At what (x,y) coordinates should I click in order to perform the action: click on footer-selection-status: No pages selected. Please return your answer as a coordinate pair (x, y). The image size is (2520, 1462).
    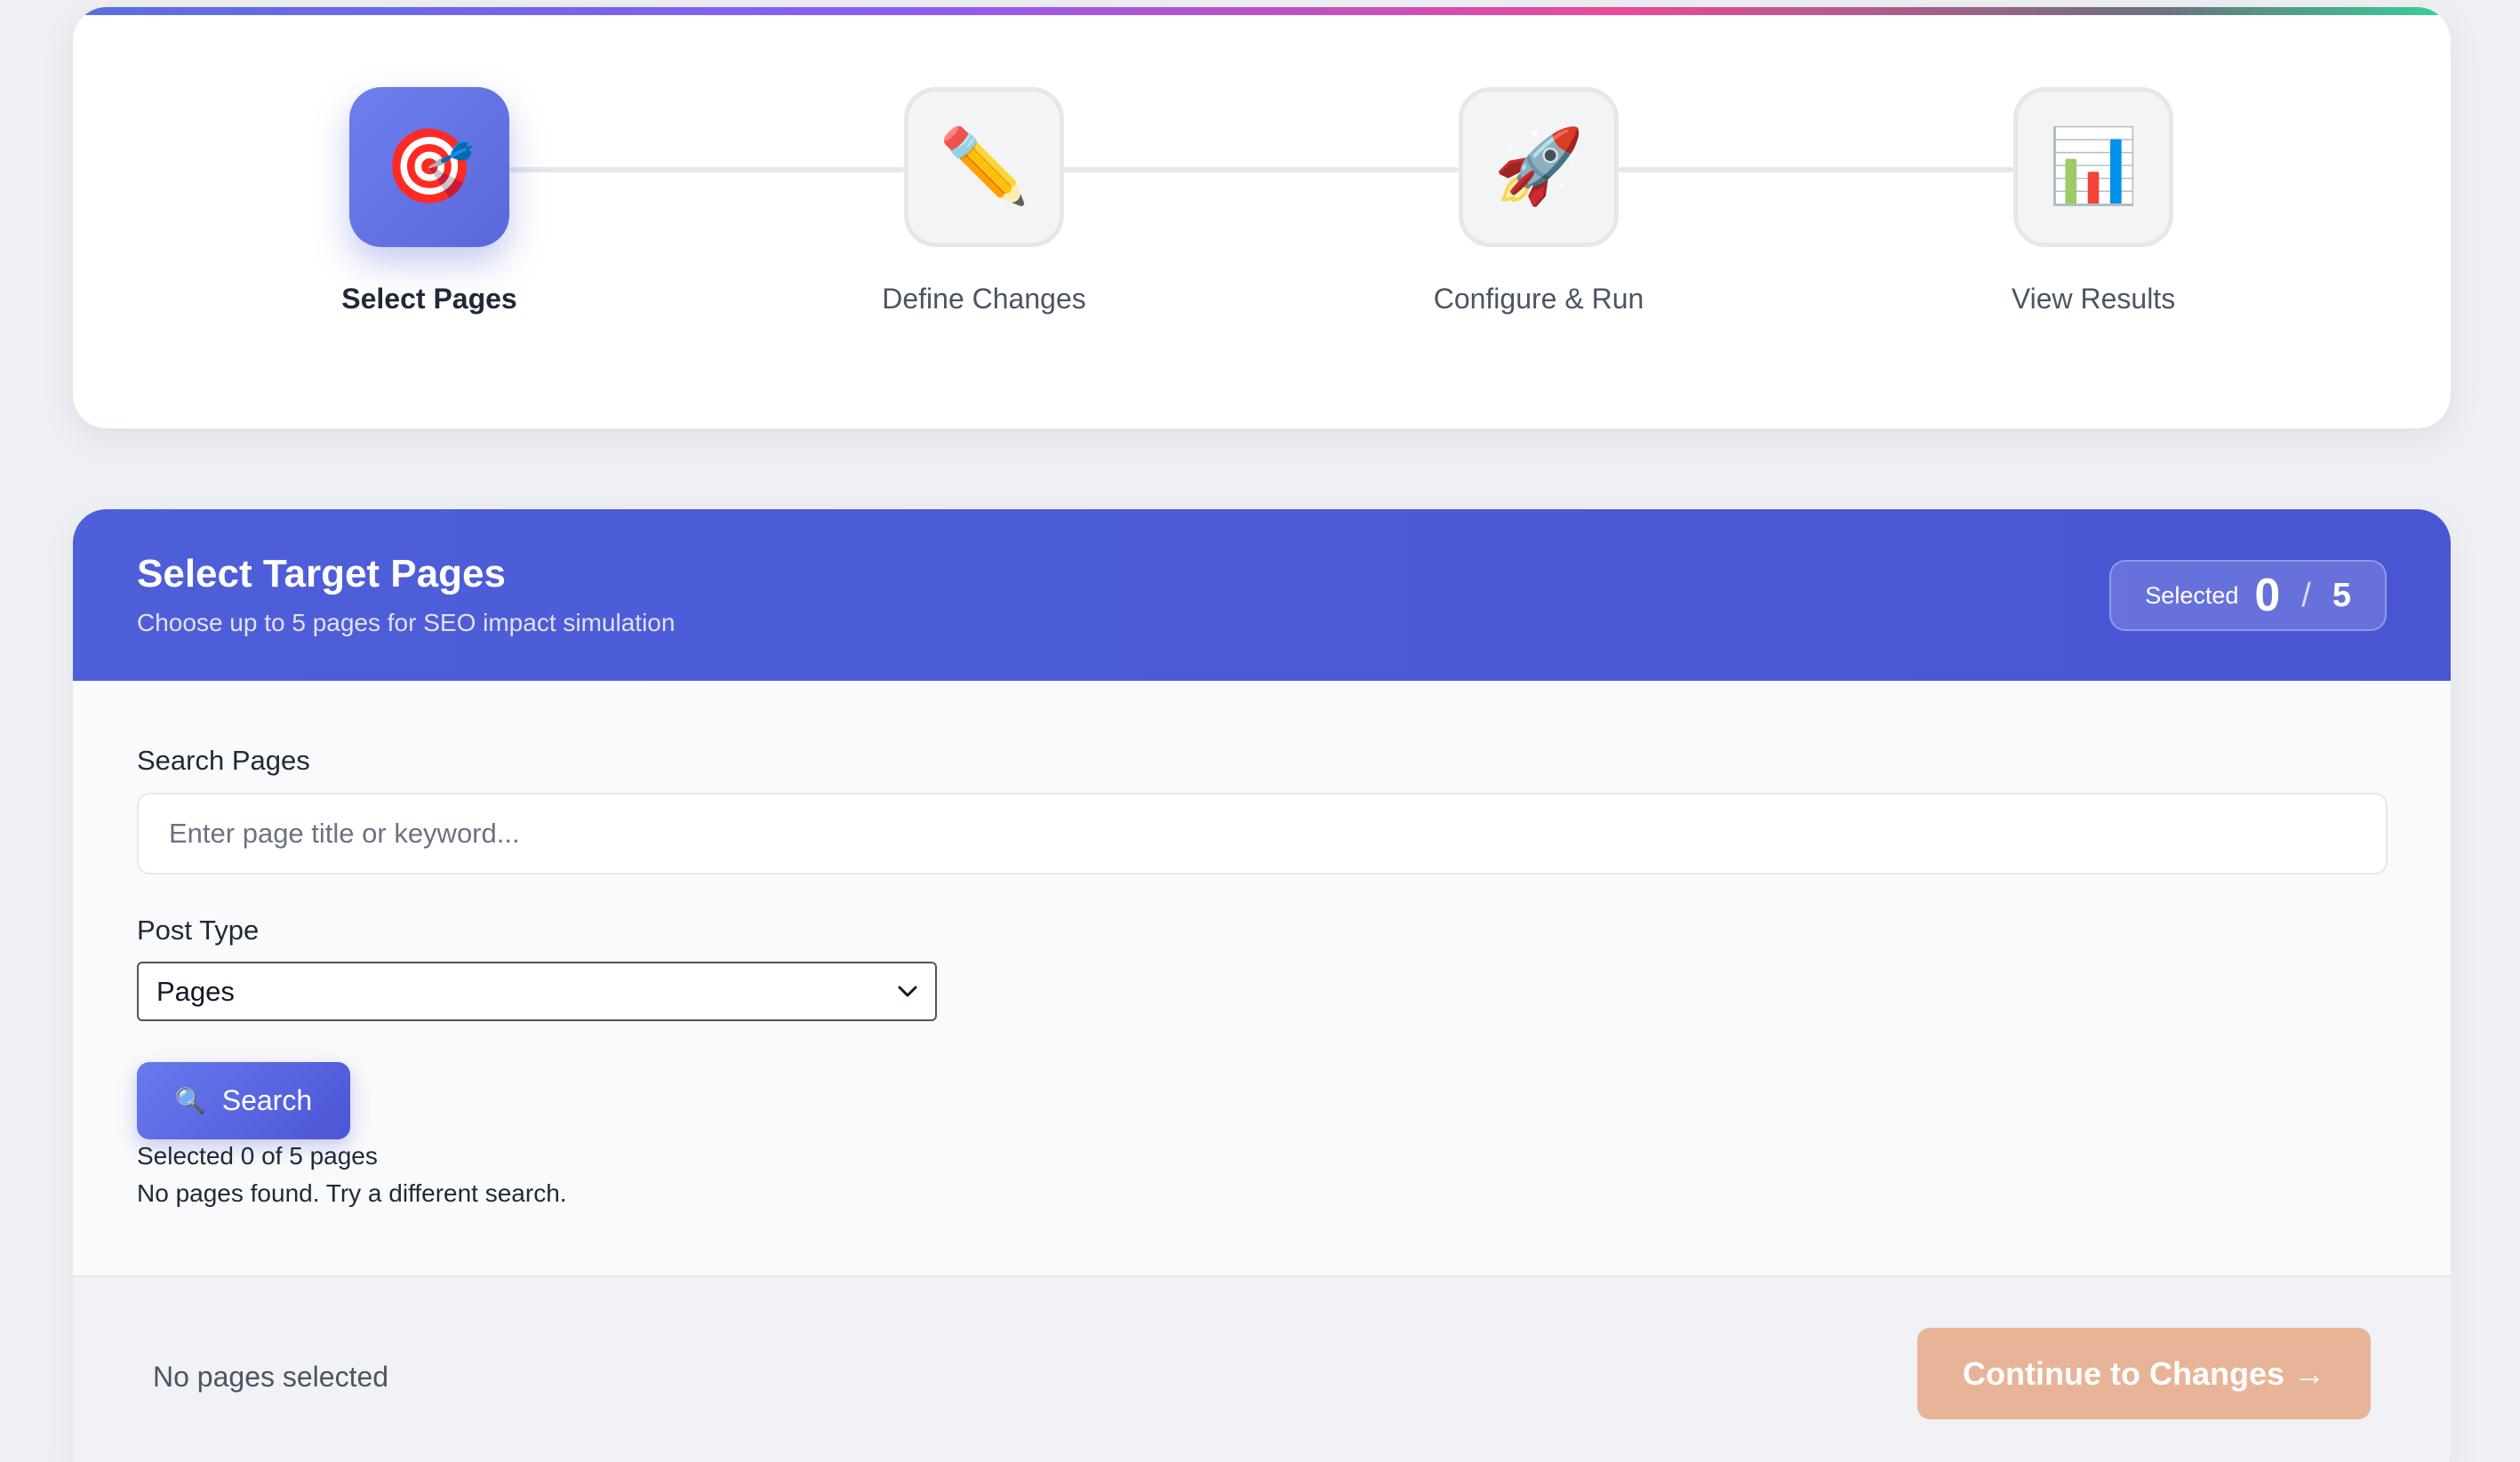
    Looking at the image, I should click on (271, 1377).